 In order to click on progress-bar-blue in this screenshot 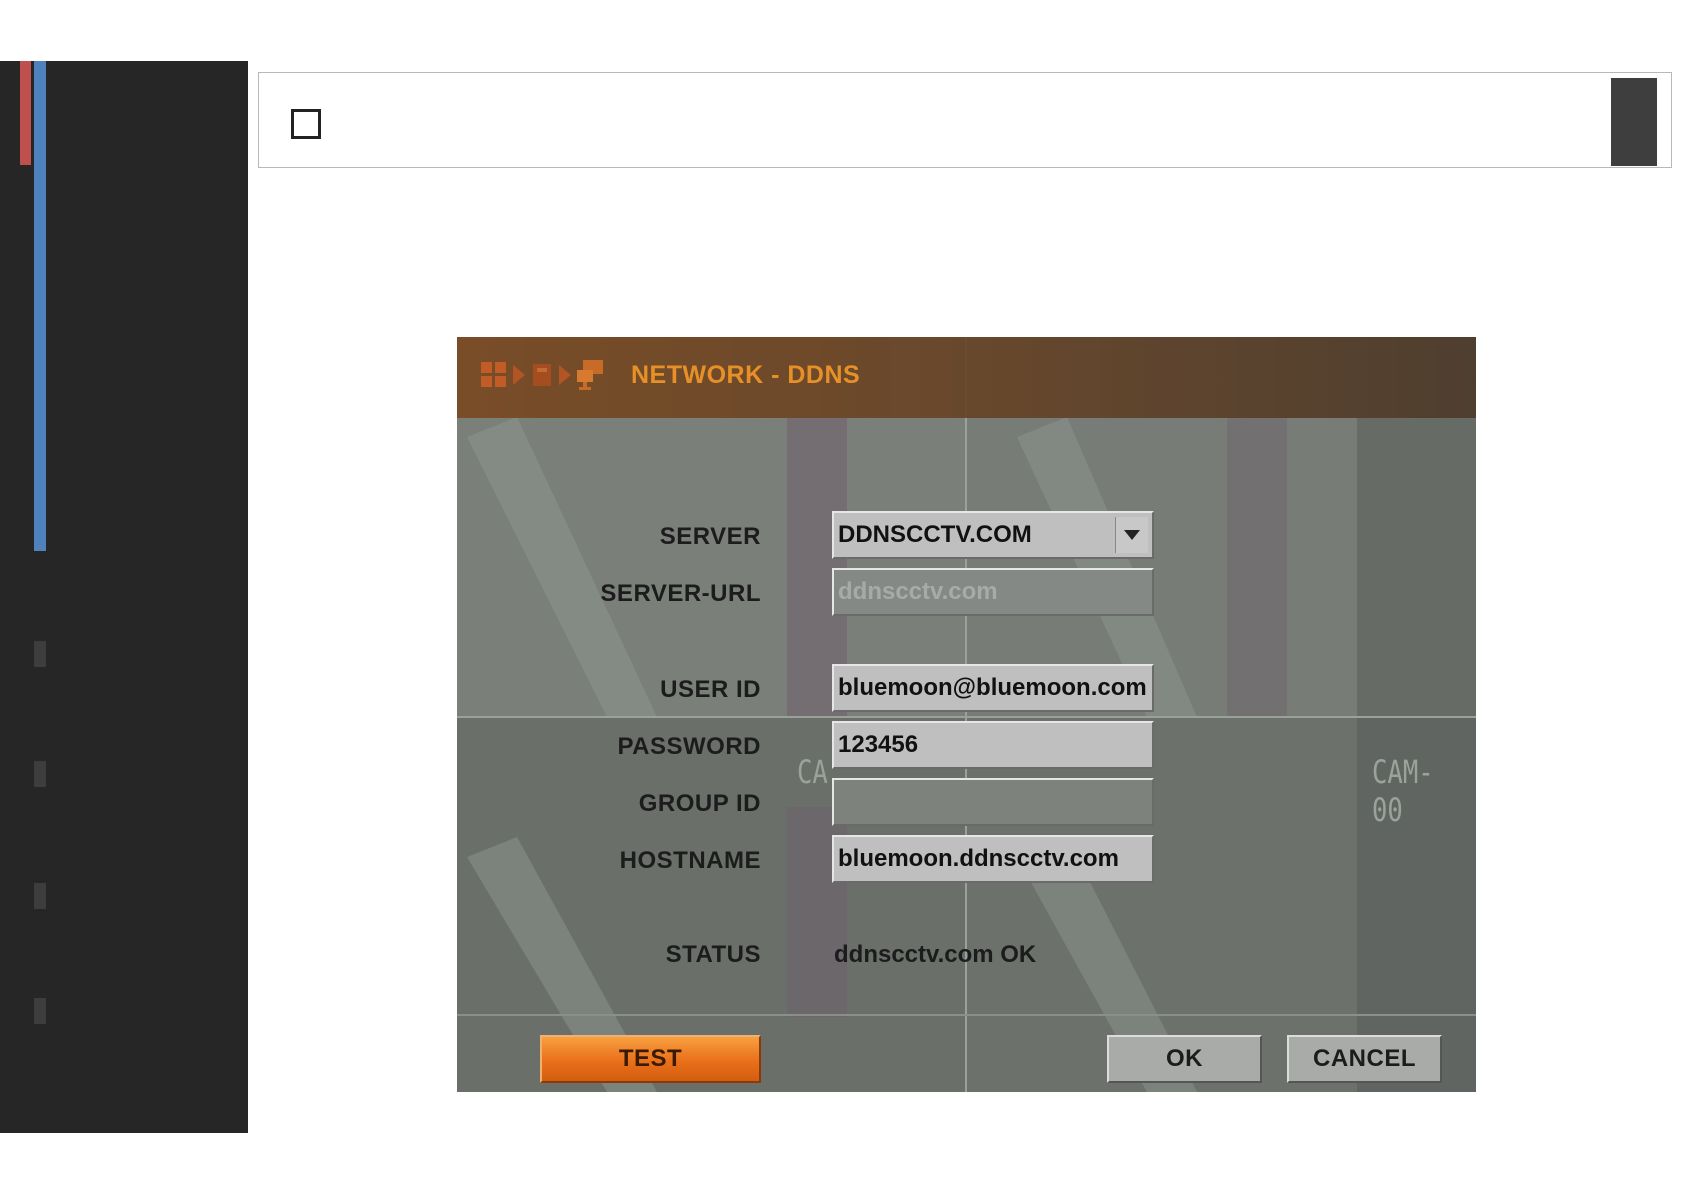, I will do `click(40, 306)`.